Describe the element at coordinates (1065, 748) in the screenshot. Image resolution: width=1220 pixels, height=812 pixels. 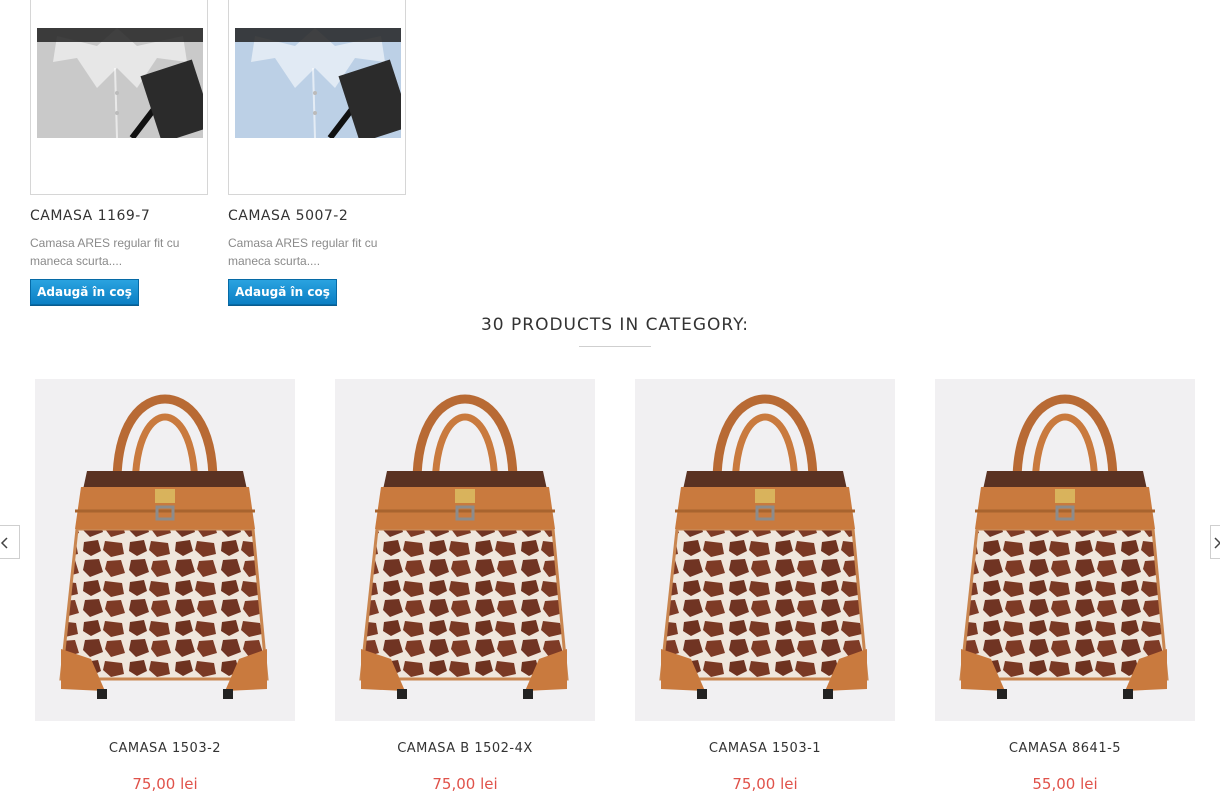
I see `product-name: CAMASA 8641-5` at that location.